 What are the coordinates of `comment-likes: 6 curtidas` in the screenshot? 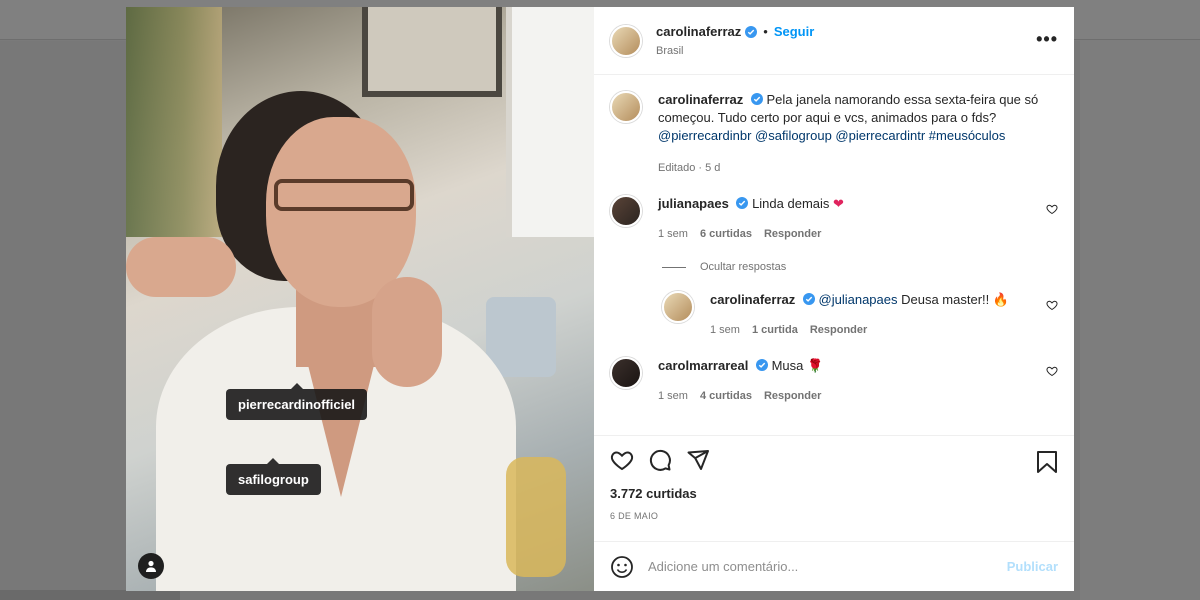 It's located at (726, 234).